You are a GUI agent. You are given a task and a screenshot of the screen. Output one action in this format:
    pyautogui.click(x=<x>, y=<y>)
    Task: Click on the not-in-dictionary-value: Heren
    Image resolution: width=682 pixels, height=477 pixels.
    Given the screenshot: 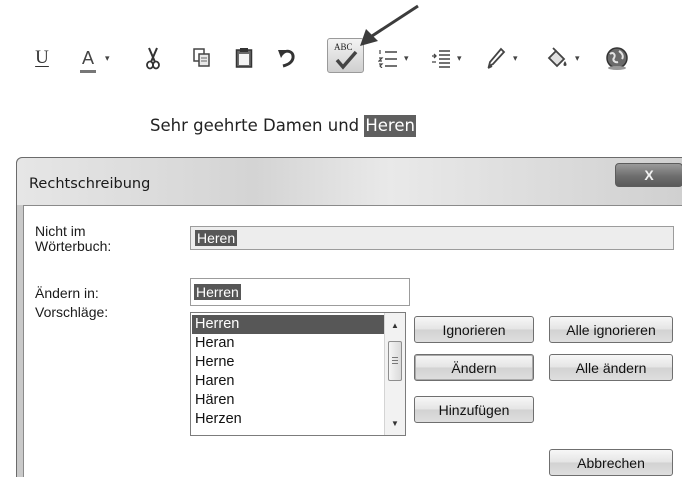 What is the action you would take?
    pyautogui.click(x=216, y=238)
    